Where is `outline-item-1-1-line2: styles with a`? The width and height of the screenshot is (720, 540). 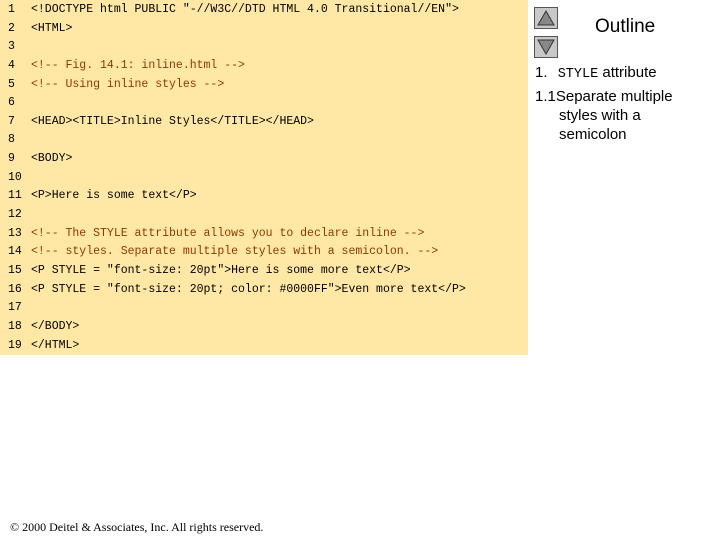
outline-item-1-1-line2: styles with a is located at coordinates (600, 115).